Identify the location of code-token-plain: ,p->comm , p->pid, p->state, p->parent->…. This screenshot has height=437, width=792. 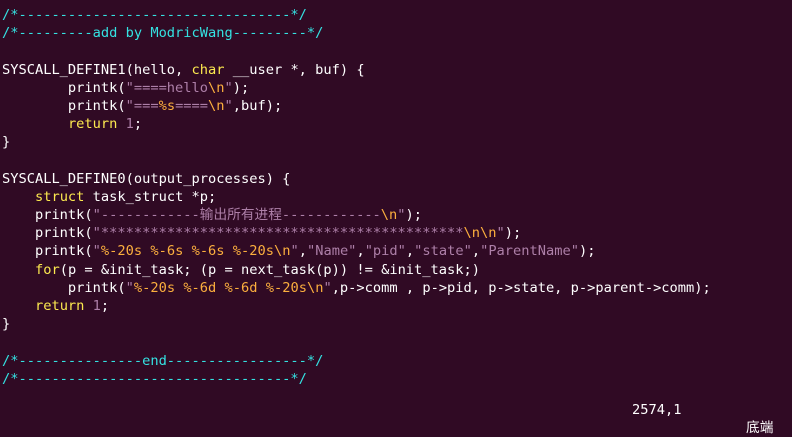
(521, 287).